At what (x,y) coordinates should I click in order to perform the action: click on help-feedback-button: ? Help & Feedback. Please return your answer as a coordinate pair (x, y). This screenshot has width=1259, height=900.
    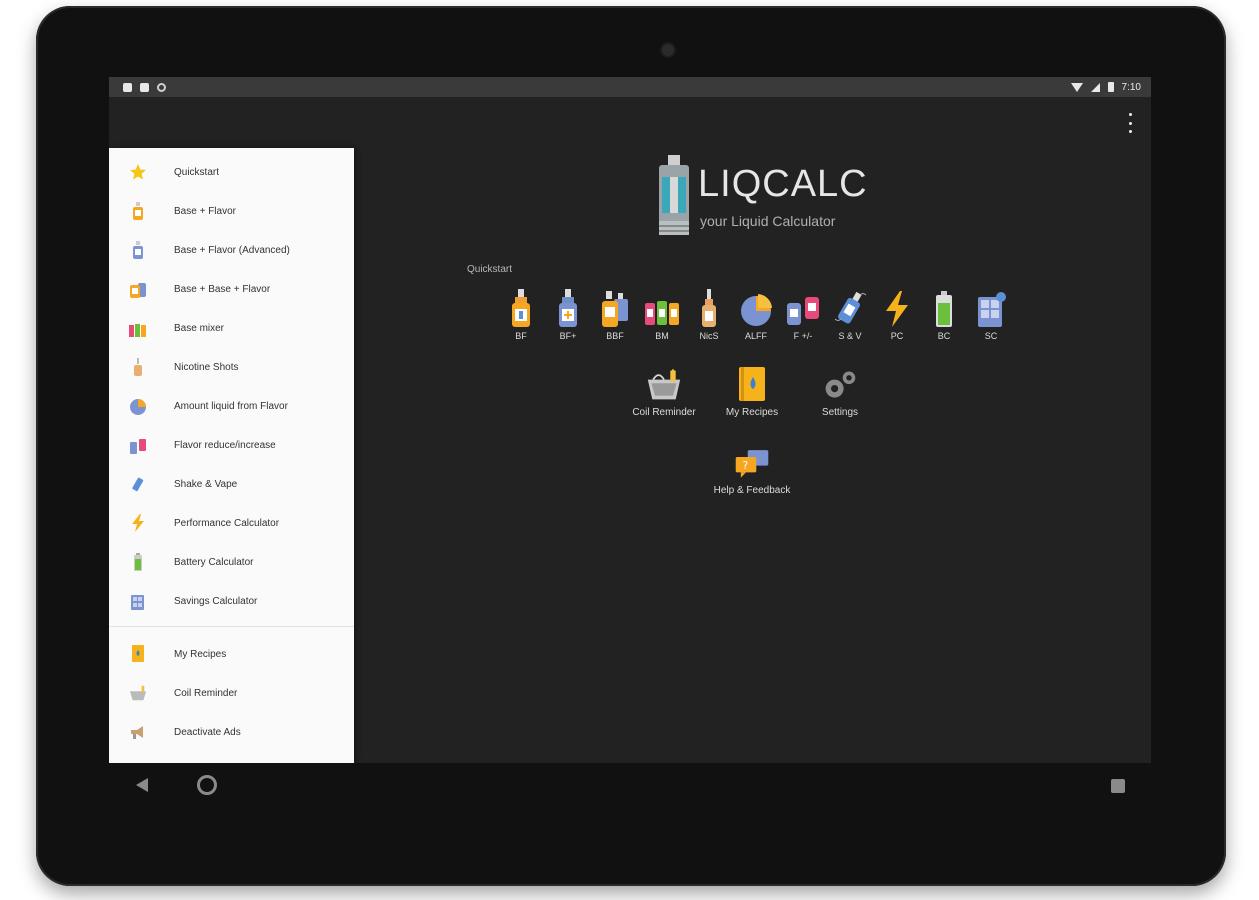
    Looking at the image, I should click on (752, 474).